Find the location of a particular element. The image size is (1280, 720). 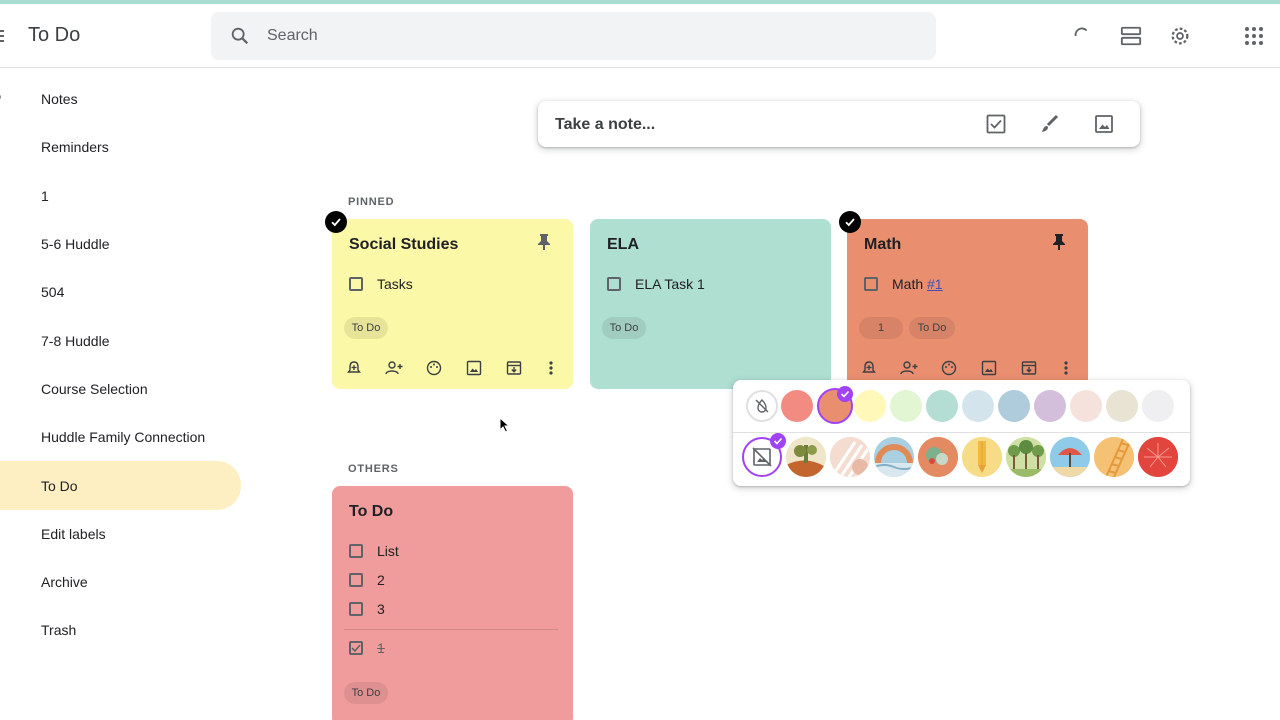

note-card-social-studies: Social Studies Tasks To Do is located at coordinates (452, 304).